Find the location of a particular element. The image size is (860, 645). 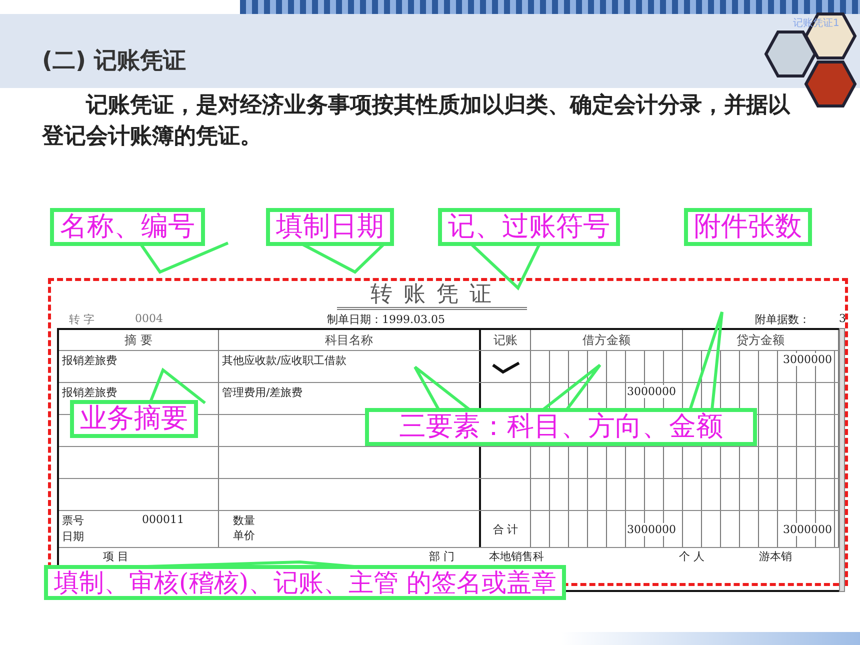

callout-label: 附件张数 is located at coordinates (748, 227).